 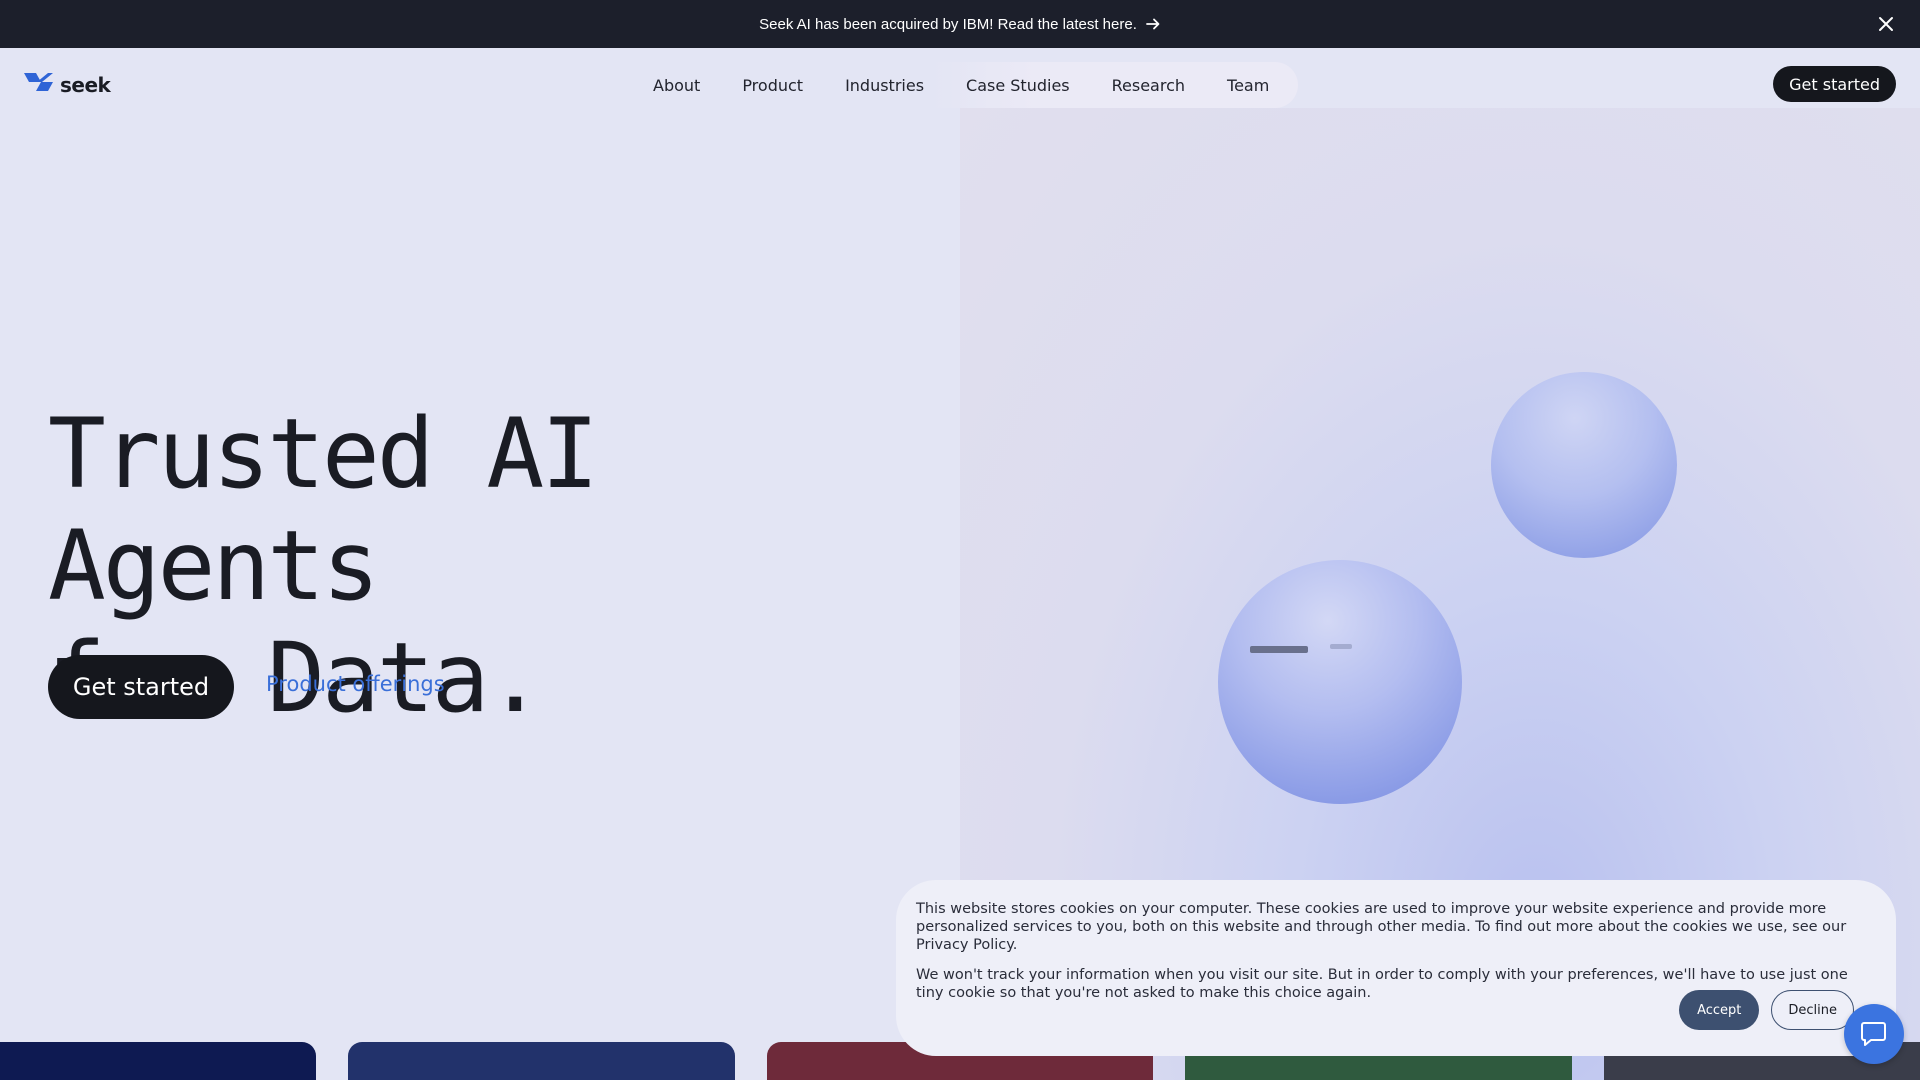 What do you see at coordinates (323, 510) in the screenshot?
I see `headline-line-1: Trusted AI Agents` at bounding box center [323, 510].